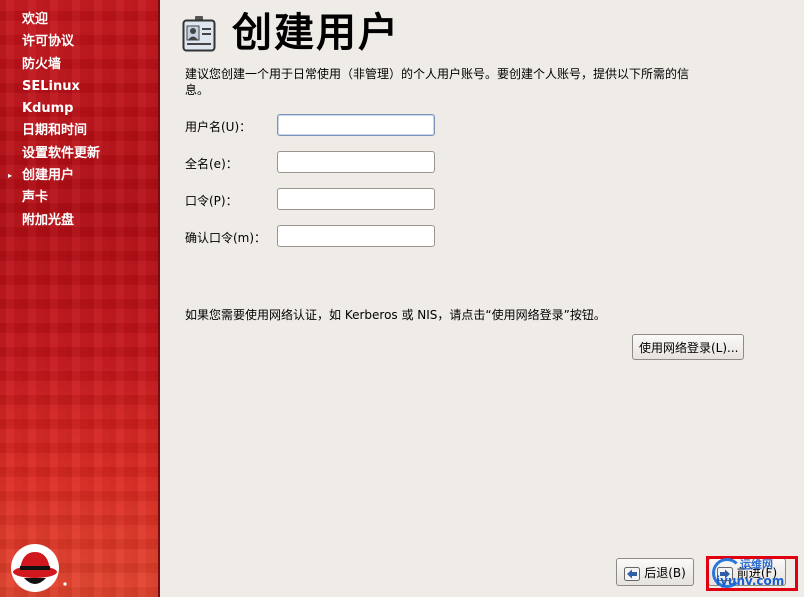 Image resolution: width=804 pixels, height=597 pixels. What do you see at coordinates (80, 198) in the screenshot?
I see `step-sound-card: 声卡` at bounding box center [80, 198].